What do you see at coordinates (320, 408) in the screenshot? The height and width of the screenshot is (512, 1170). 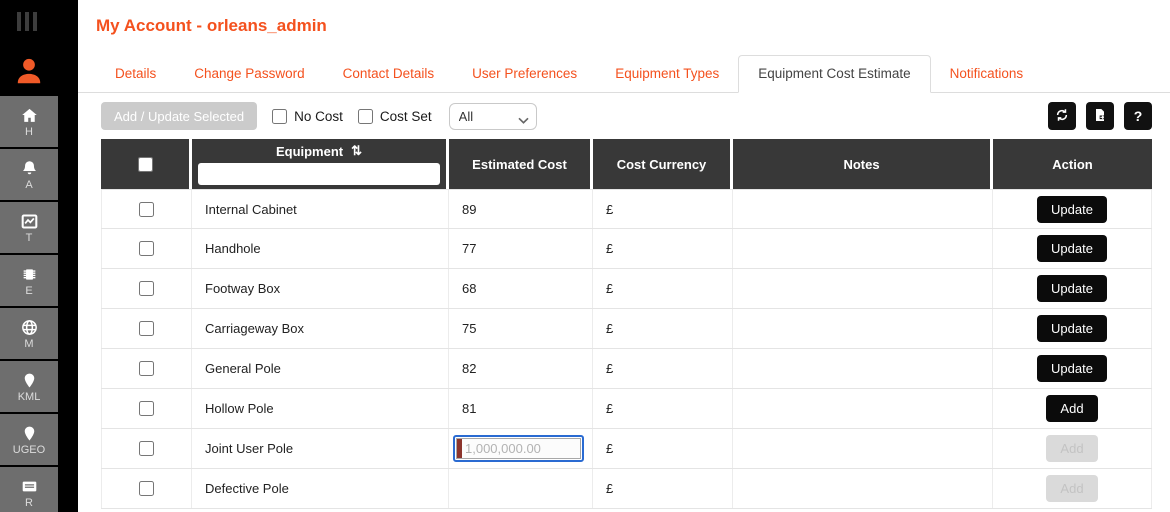 I see `equipment-cell: Hollow Pole` at bounding box center [320, 408].